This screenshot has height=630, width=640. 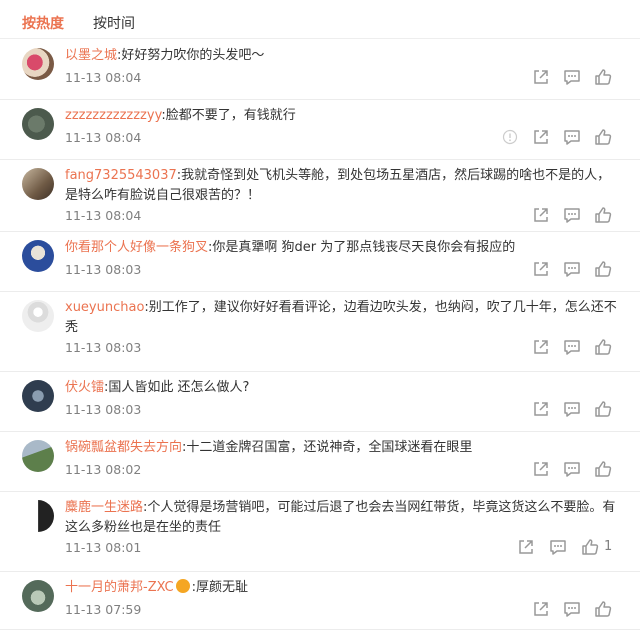 What do you see at coordinates (121, 175) in the screenshot?
I see `comment-username: fang7325543037` at bounding box center [121, 175].